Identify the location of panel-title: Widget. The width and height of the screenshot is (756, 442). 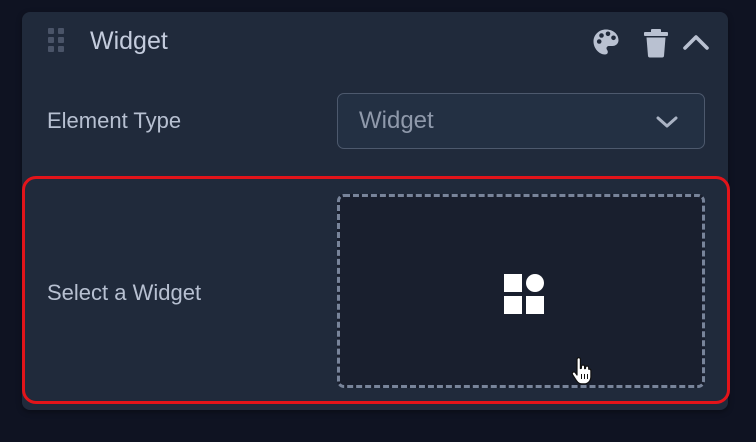
(129, 41).